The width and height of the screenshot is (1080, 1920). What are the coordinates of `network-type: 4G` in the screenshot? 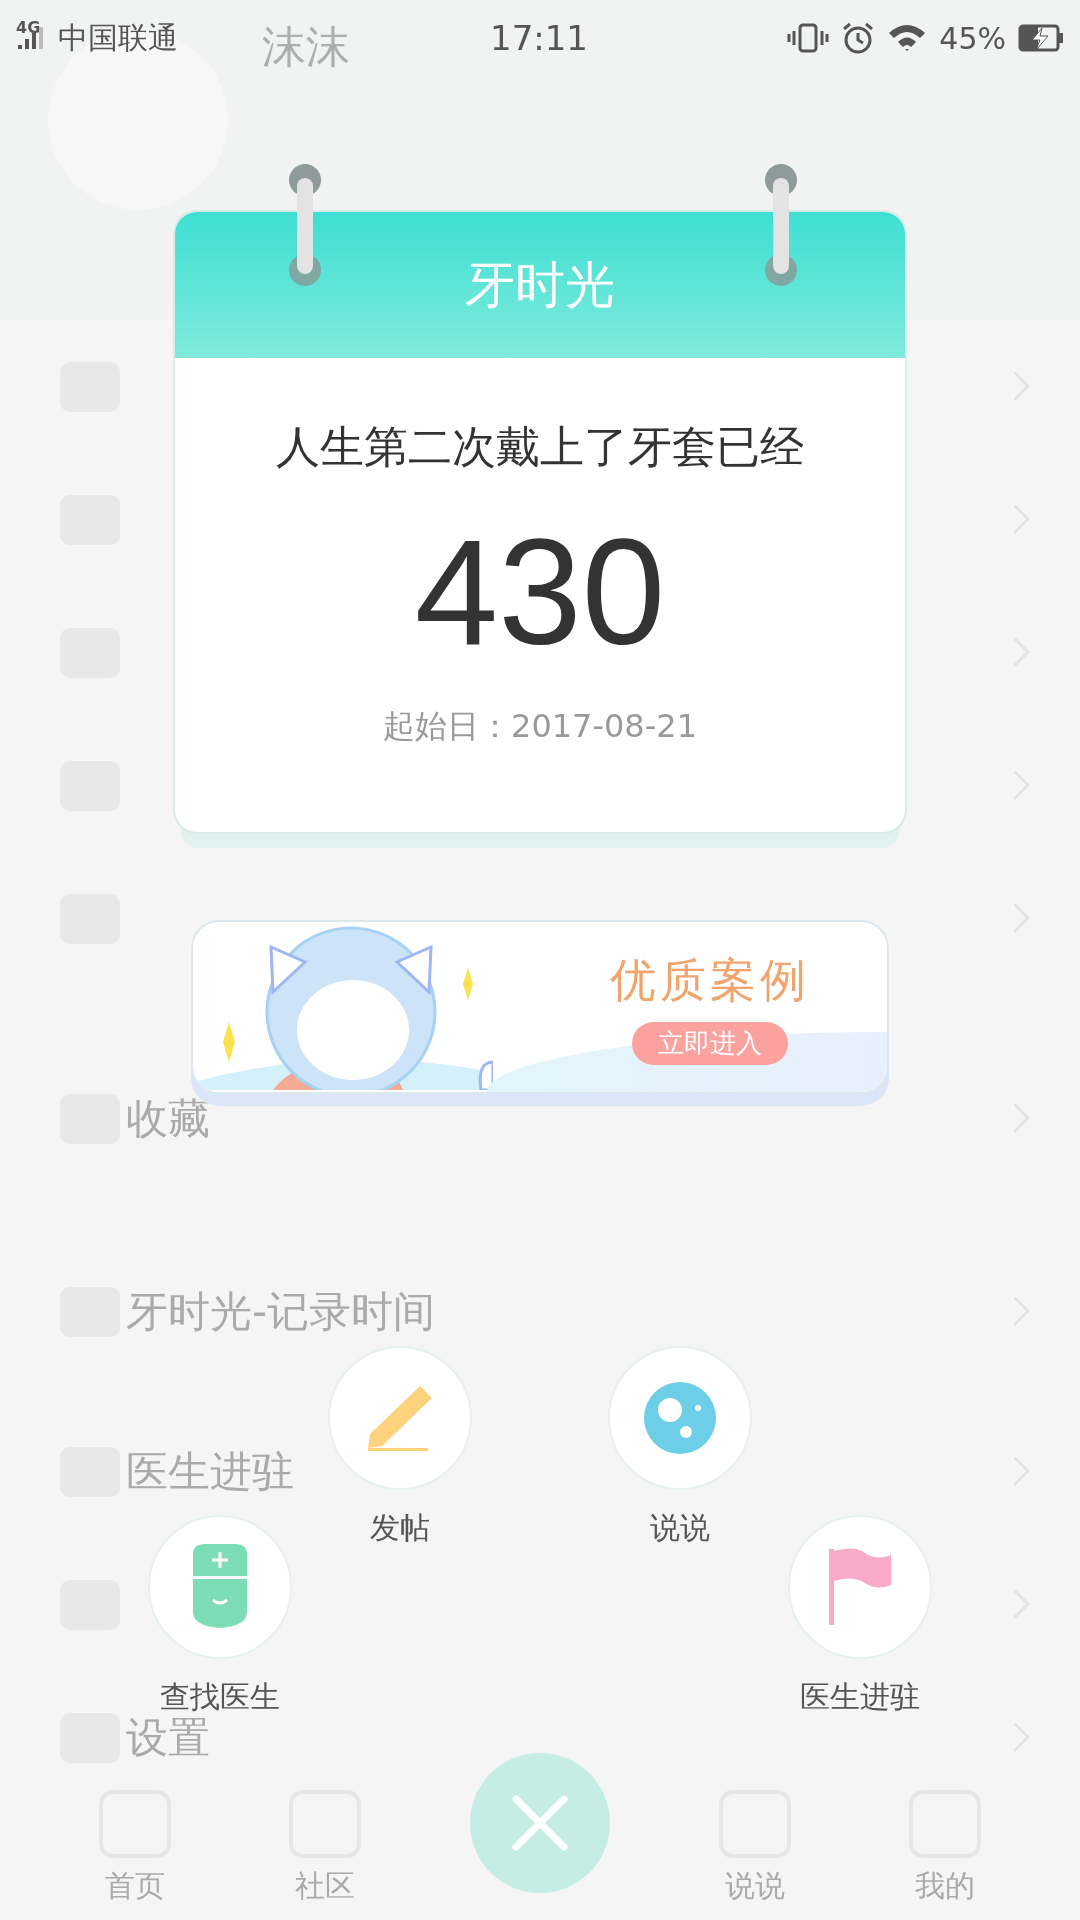 It's located at (28, 27).